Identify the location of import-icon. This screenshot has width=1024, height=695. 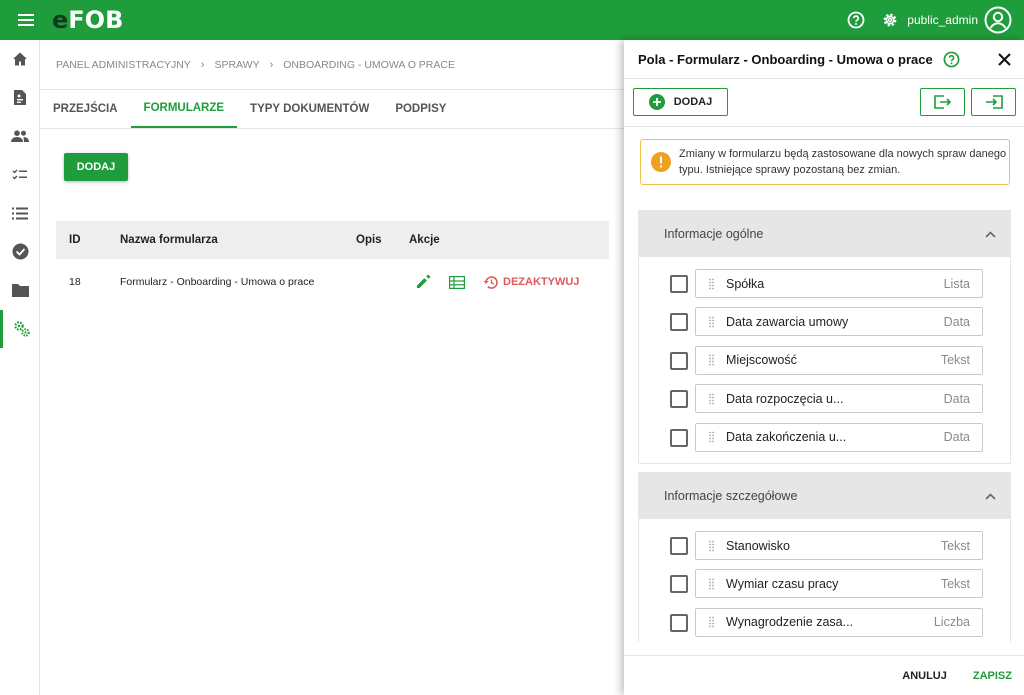
(994, 102).